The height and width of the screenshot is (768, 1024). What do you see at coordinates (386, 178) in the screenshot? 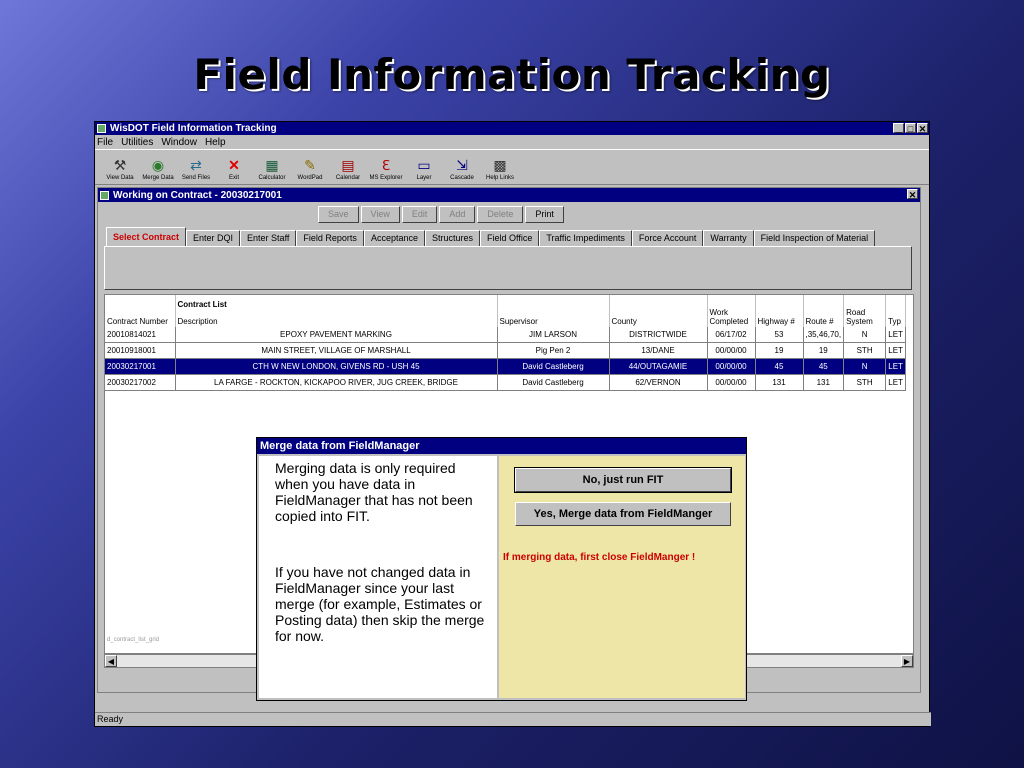
I see `toolbar-label: MS Explorer` at bounding box center [386, 178].